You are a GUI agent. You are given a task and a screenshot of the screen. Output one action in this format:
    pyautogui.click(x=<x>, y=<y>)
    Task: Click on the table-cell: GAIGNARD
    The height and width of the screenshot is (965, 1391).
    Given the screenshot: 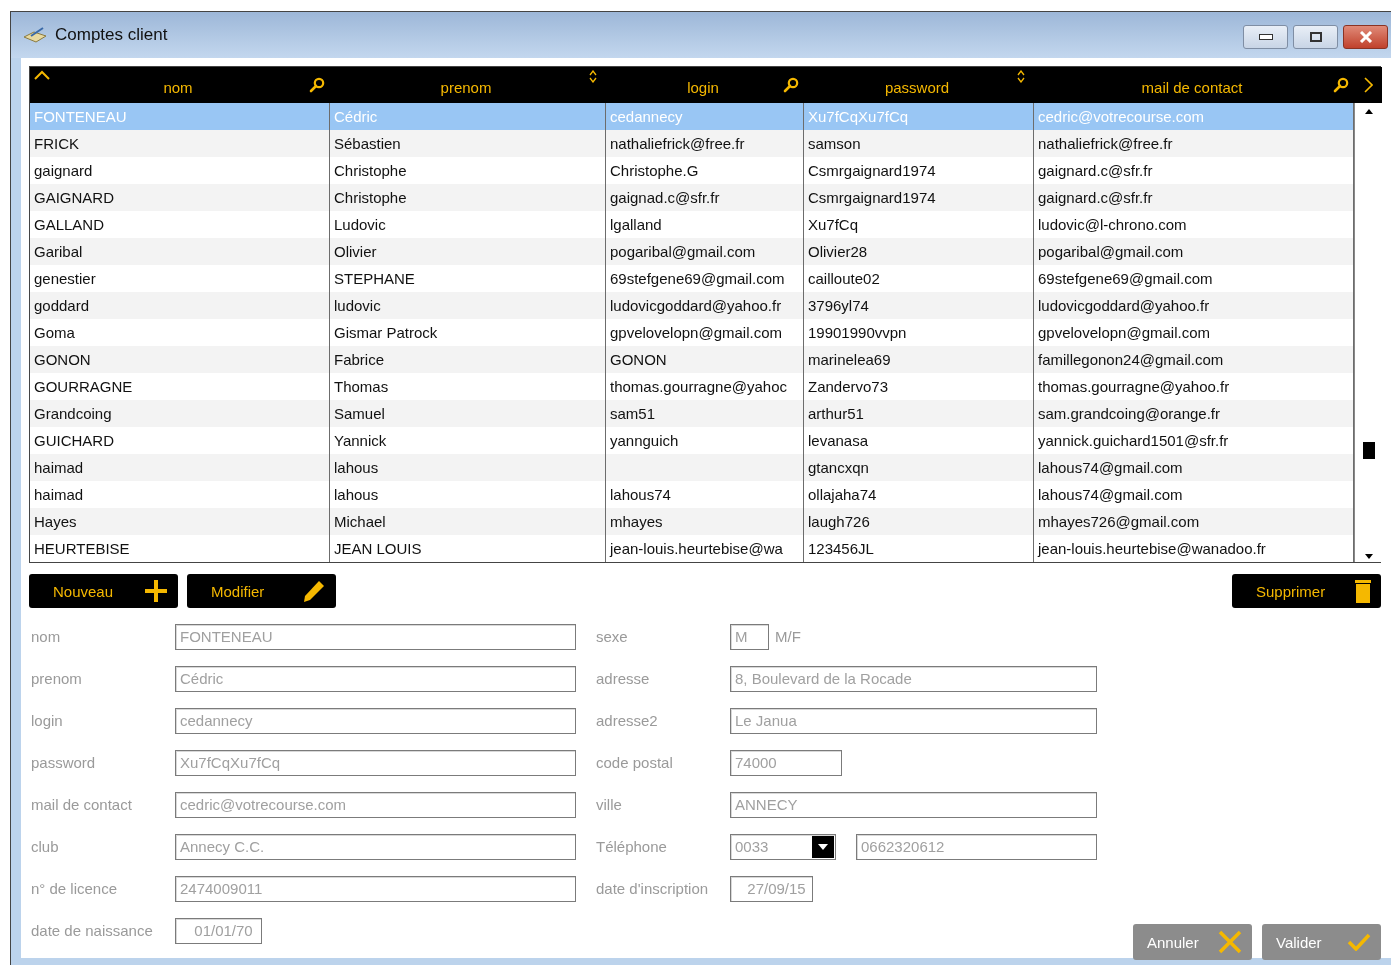 What is the action you would take?
    pyautogui.click(x=180, y=197)
    